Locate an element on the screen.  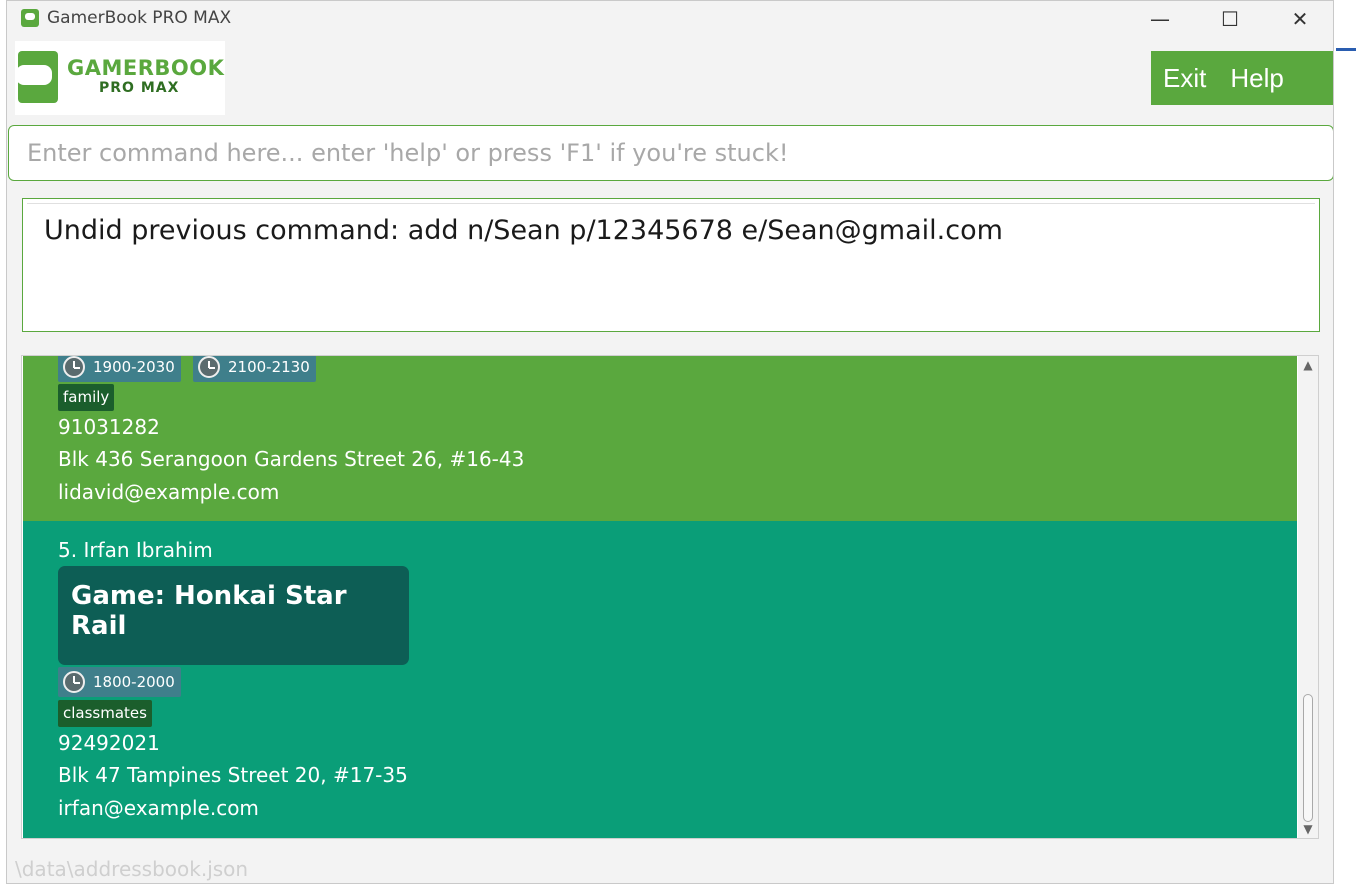
close-button: ✕ is located at coordinates (1299, 19).